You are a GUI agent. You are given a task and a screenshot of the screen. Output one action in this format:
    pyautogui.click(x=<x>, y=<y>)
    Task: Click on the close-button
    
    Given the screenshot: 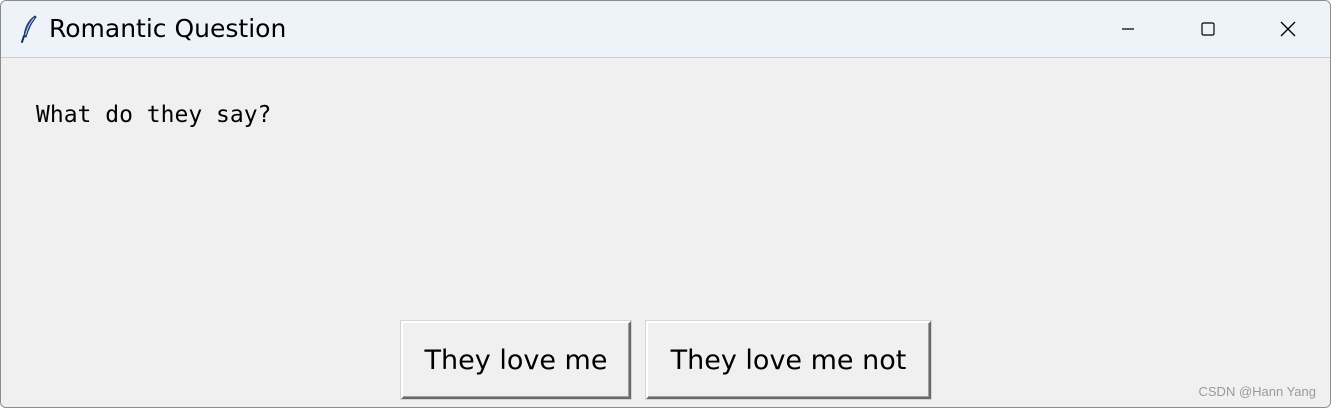 What is the action you would take?
    pyautogui.click(x=1288, y=29)
    